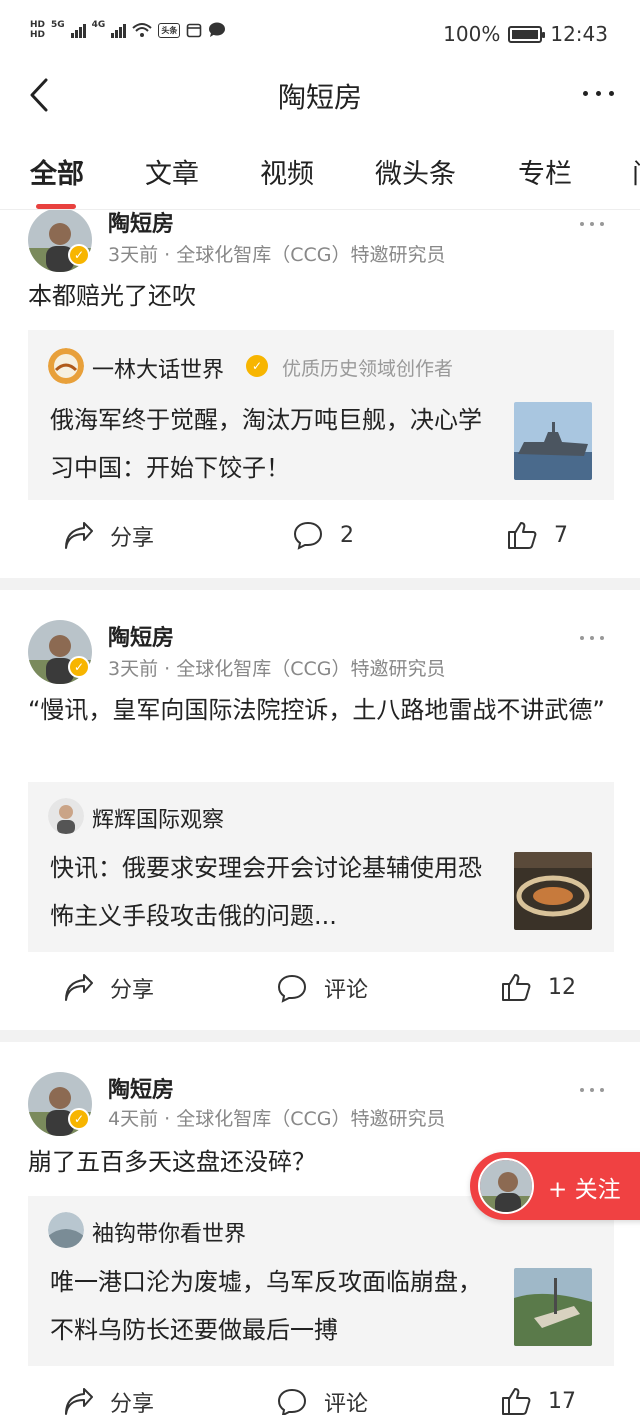 The height and width of the screenshot is (1415, 640). I want to click on card-thumbnail-port, so click(553, 1307).